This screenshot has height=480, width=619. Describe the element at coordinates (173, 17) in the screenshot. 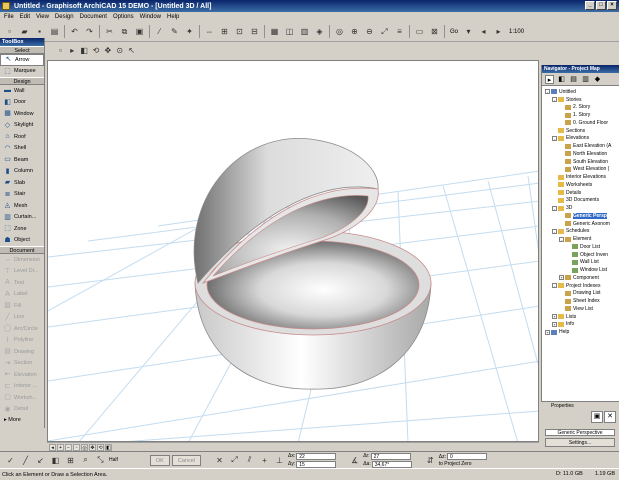

I see `menu-help: Help` at that location.